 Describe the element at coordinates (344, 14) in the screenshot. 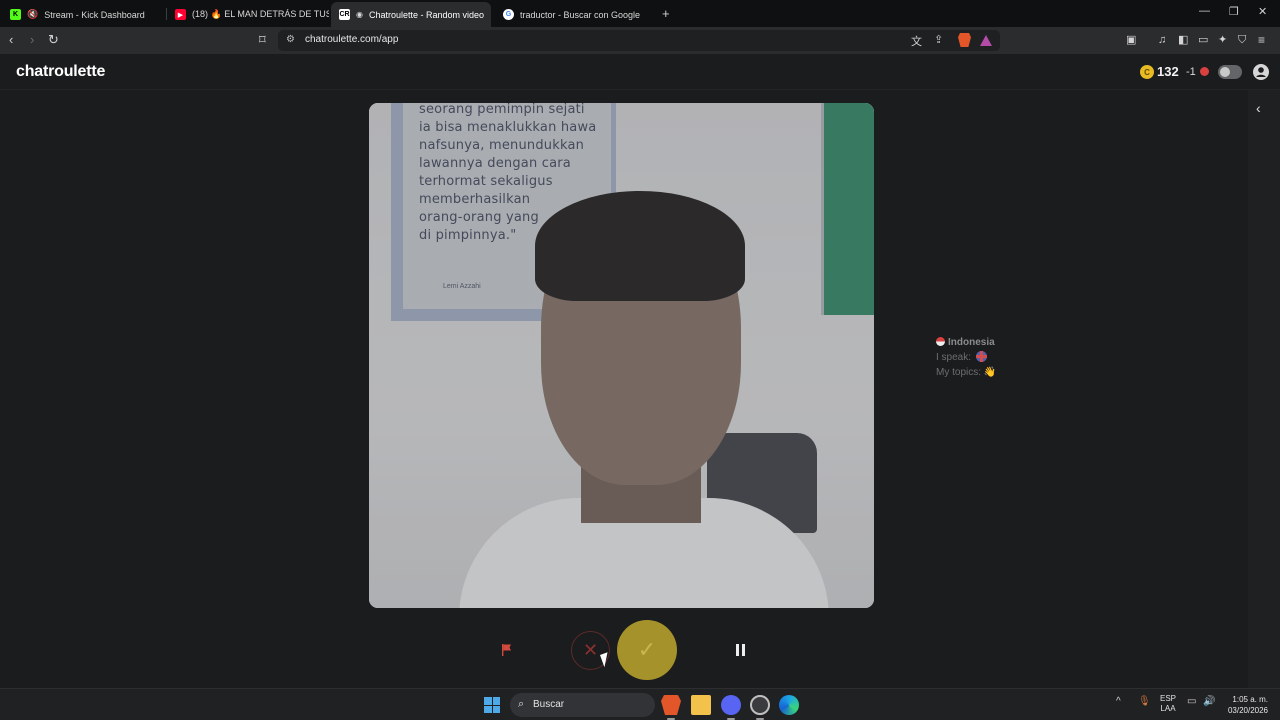

I see `chatroulette-icon: CR` at that location.